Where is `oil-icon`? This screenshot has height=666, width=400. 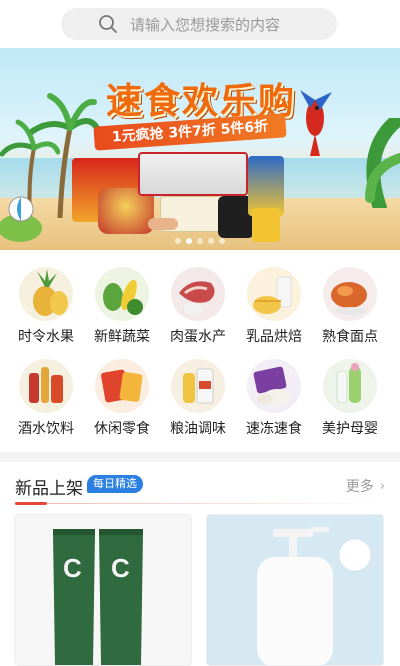 oil-icon is located at coordinates (198, 386).